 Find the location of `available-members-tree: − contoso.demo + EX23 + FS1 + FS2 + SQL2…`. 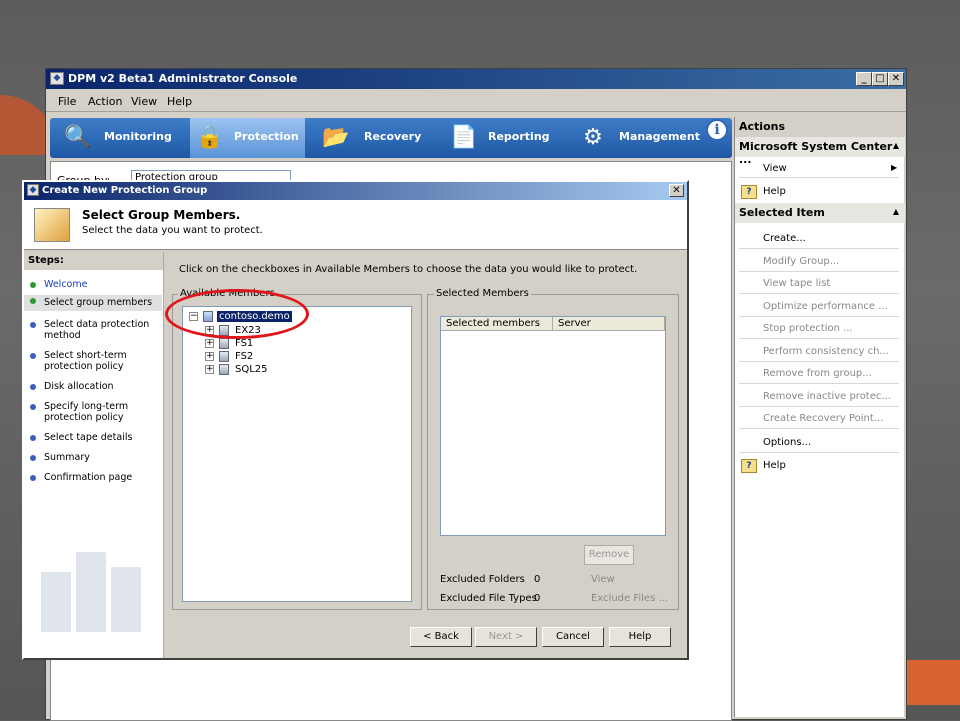

available-members-tree: − contoso.demo + EX23 + FS1 + FS2 + SQL2… is located at coordinates (297, 454).